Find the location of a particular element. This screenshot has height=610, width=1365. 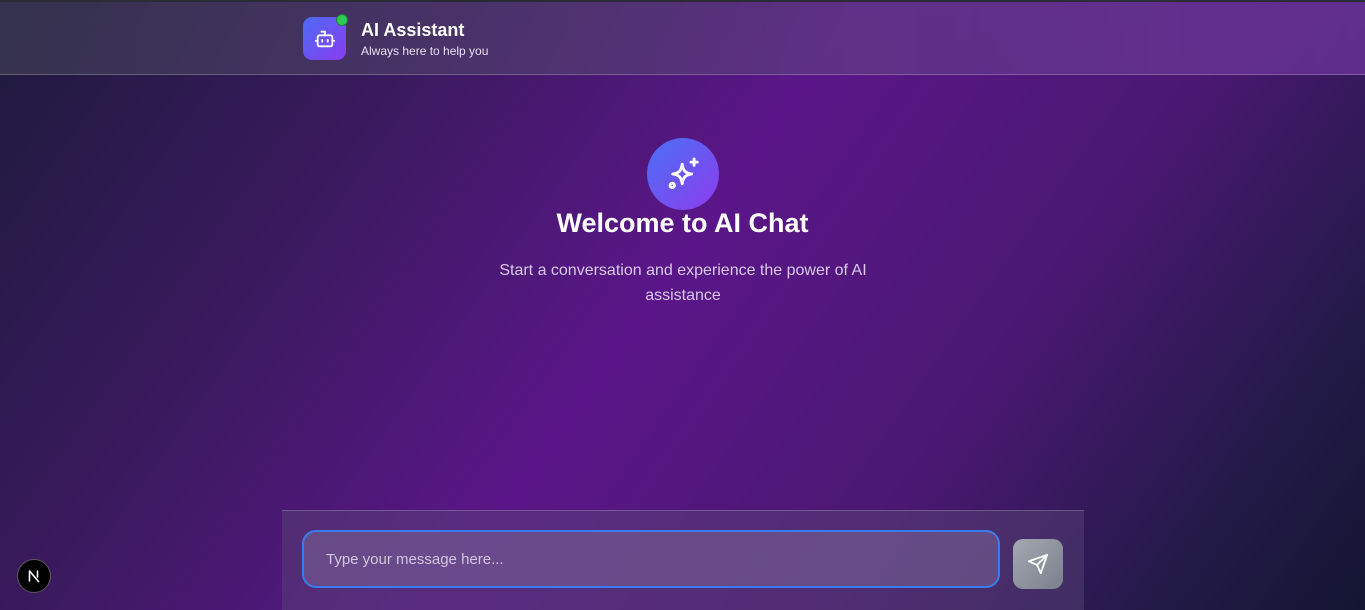

nextjs-n-icon is located at coordinates (34, 576).